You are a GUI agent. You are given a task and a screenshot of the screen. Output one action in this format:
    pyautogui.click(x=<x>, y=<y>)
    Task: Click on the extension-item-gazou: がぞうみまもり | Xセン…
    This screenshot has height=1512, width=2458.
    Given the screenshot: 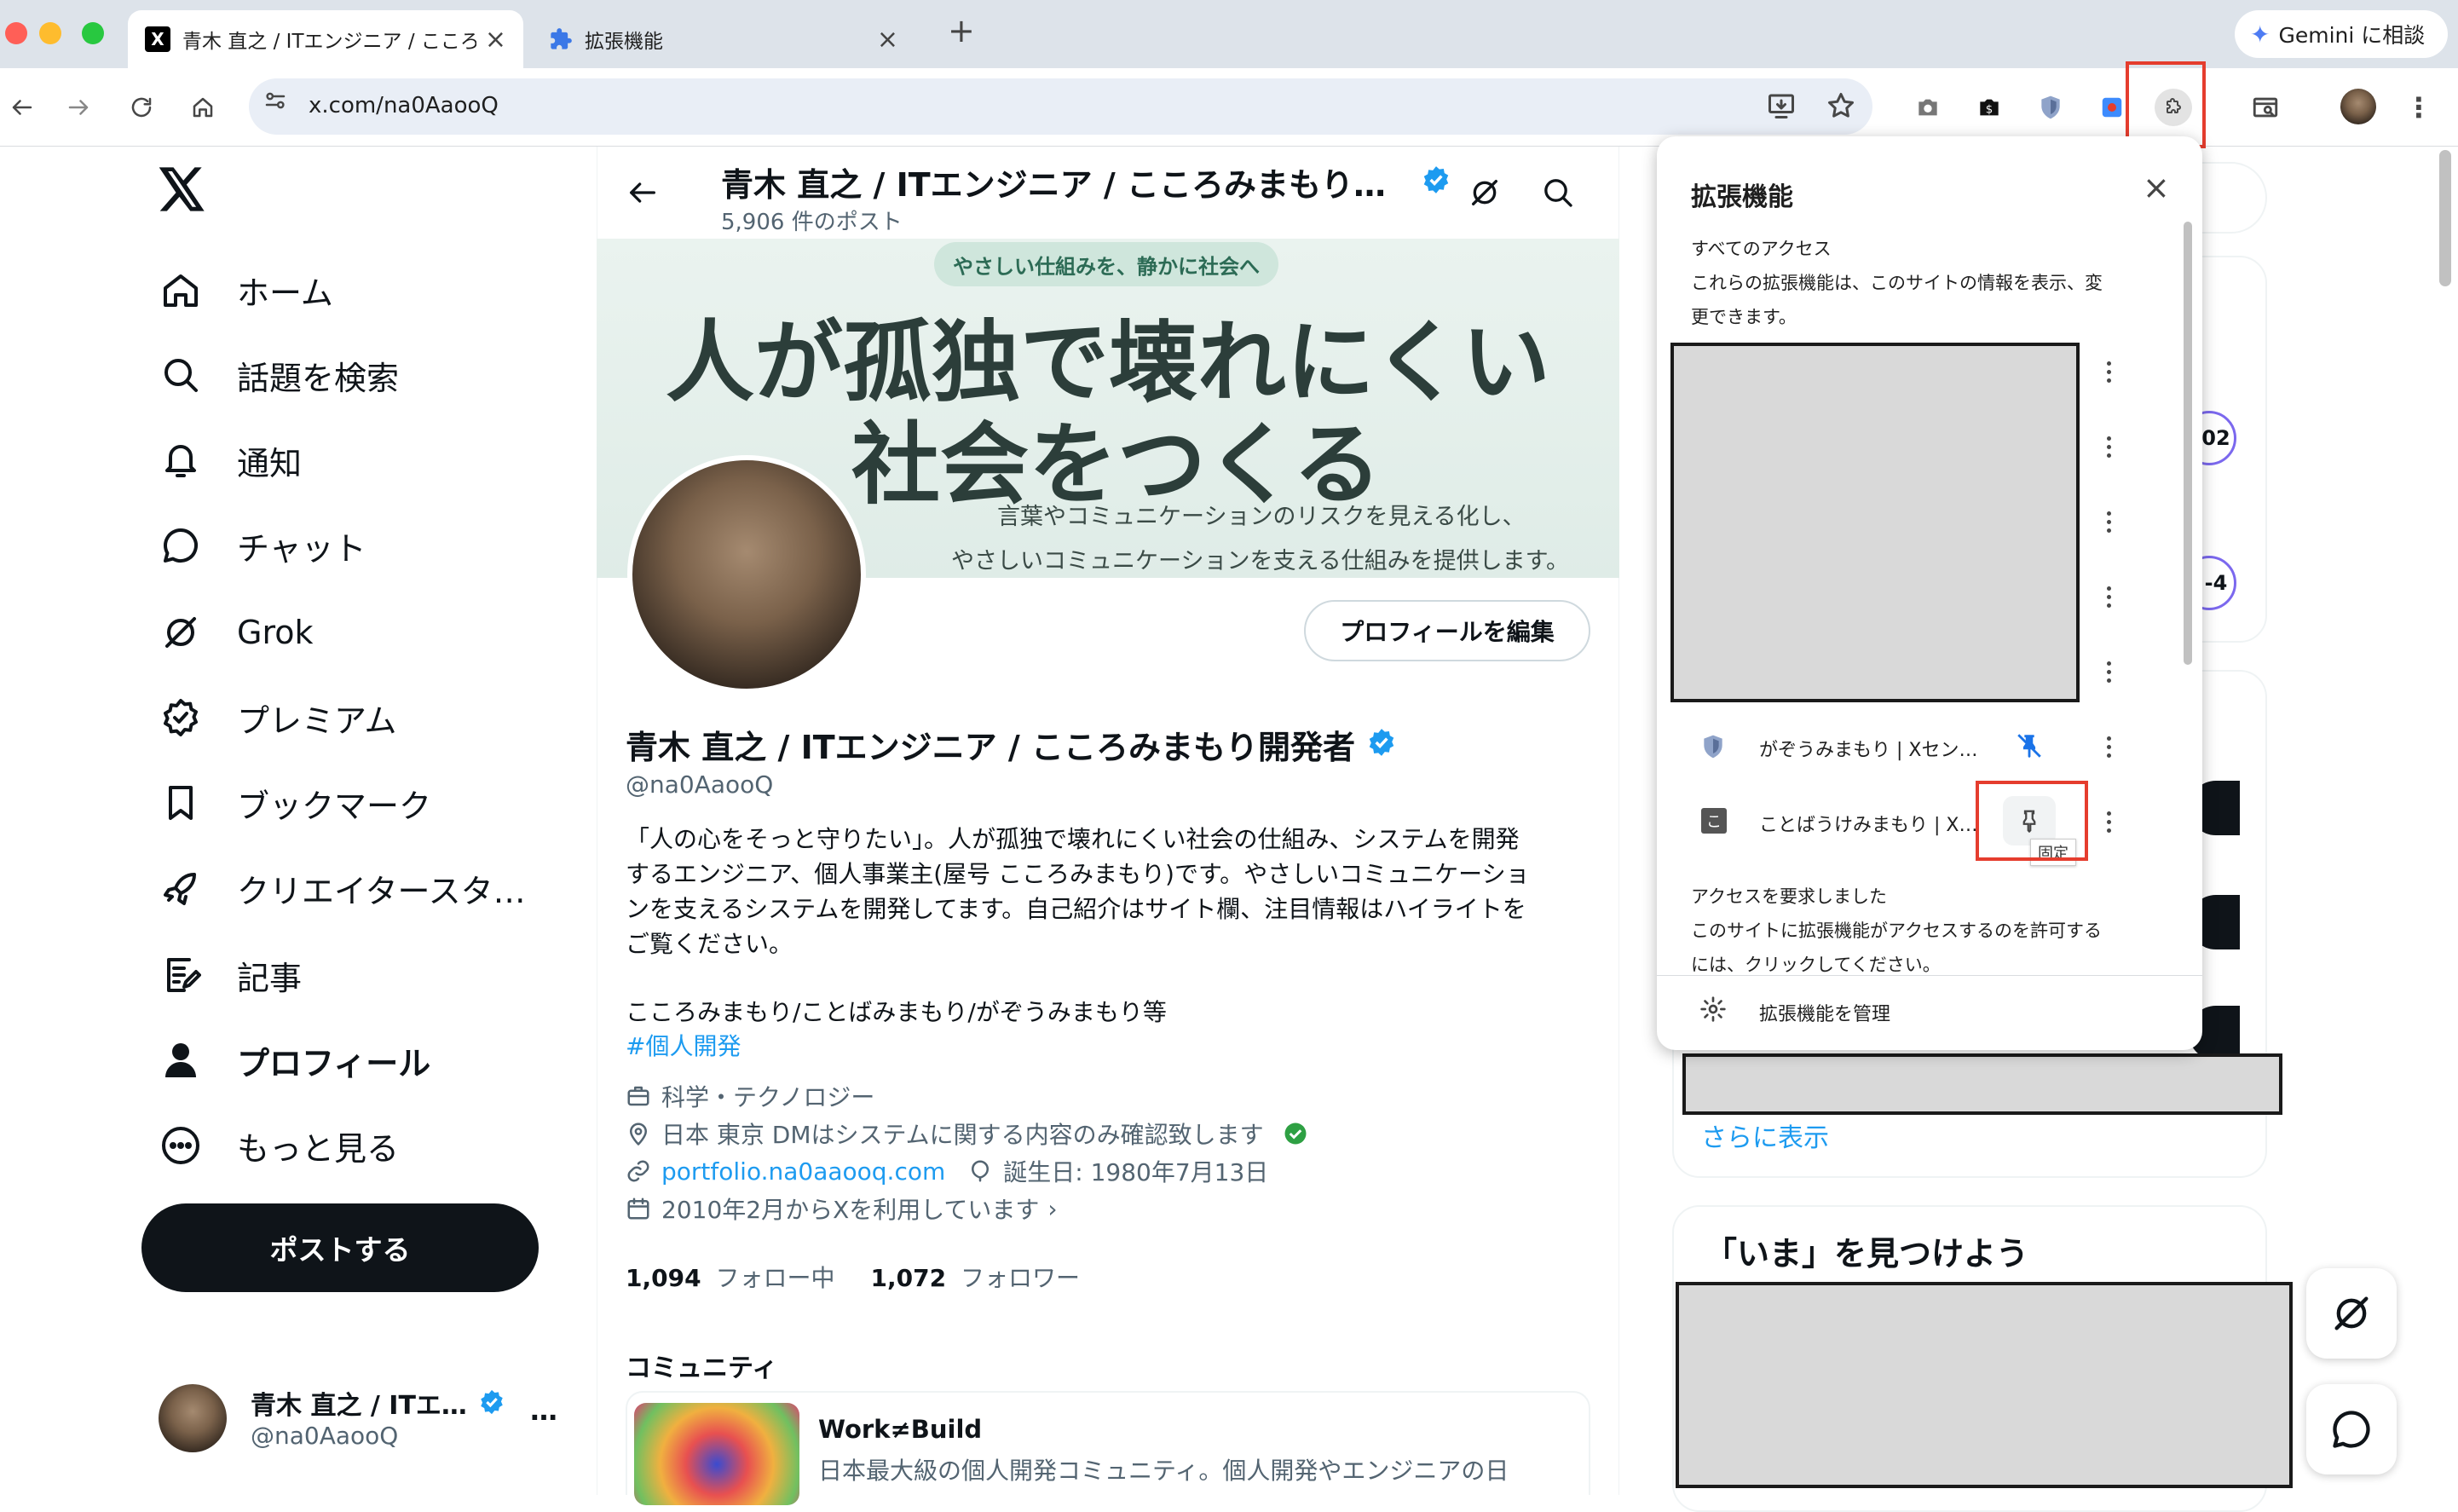 What is the action you would take?
    pyautogui.click(x=1912, y=746)
    